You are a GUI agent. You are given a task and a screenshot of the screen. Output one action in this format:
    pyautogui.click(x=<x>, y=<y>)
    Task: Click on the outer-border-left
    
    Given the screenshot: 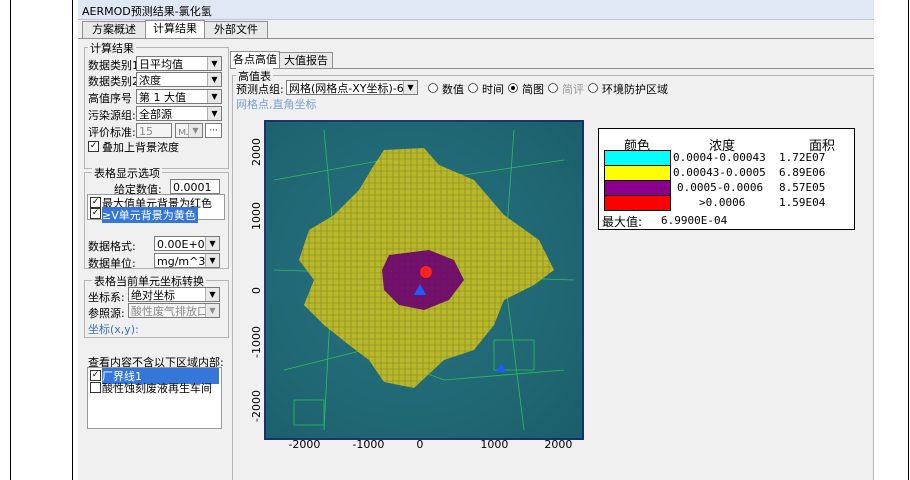 What is the action you would take?
    pyautogui.click(x=10, y=240)
    